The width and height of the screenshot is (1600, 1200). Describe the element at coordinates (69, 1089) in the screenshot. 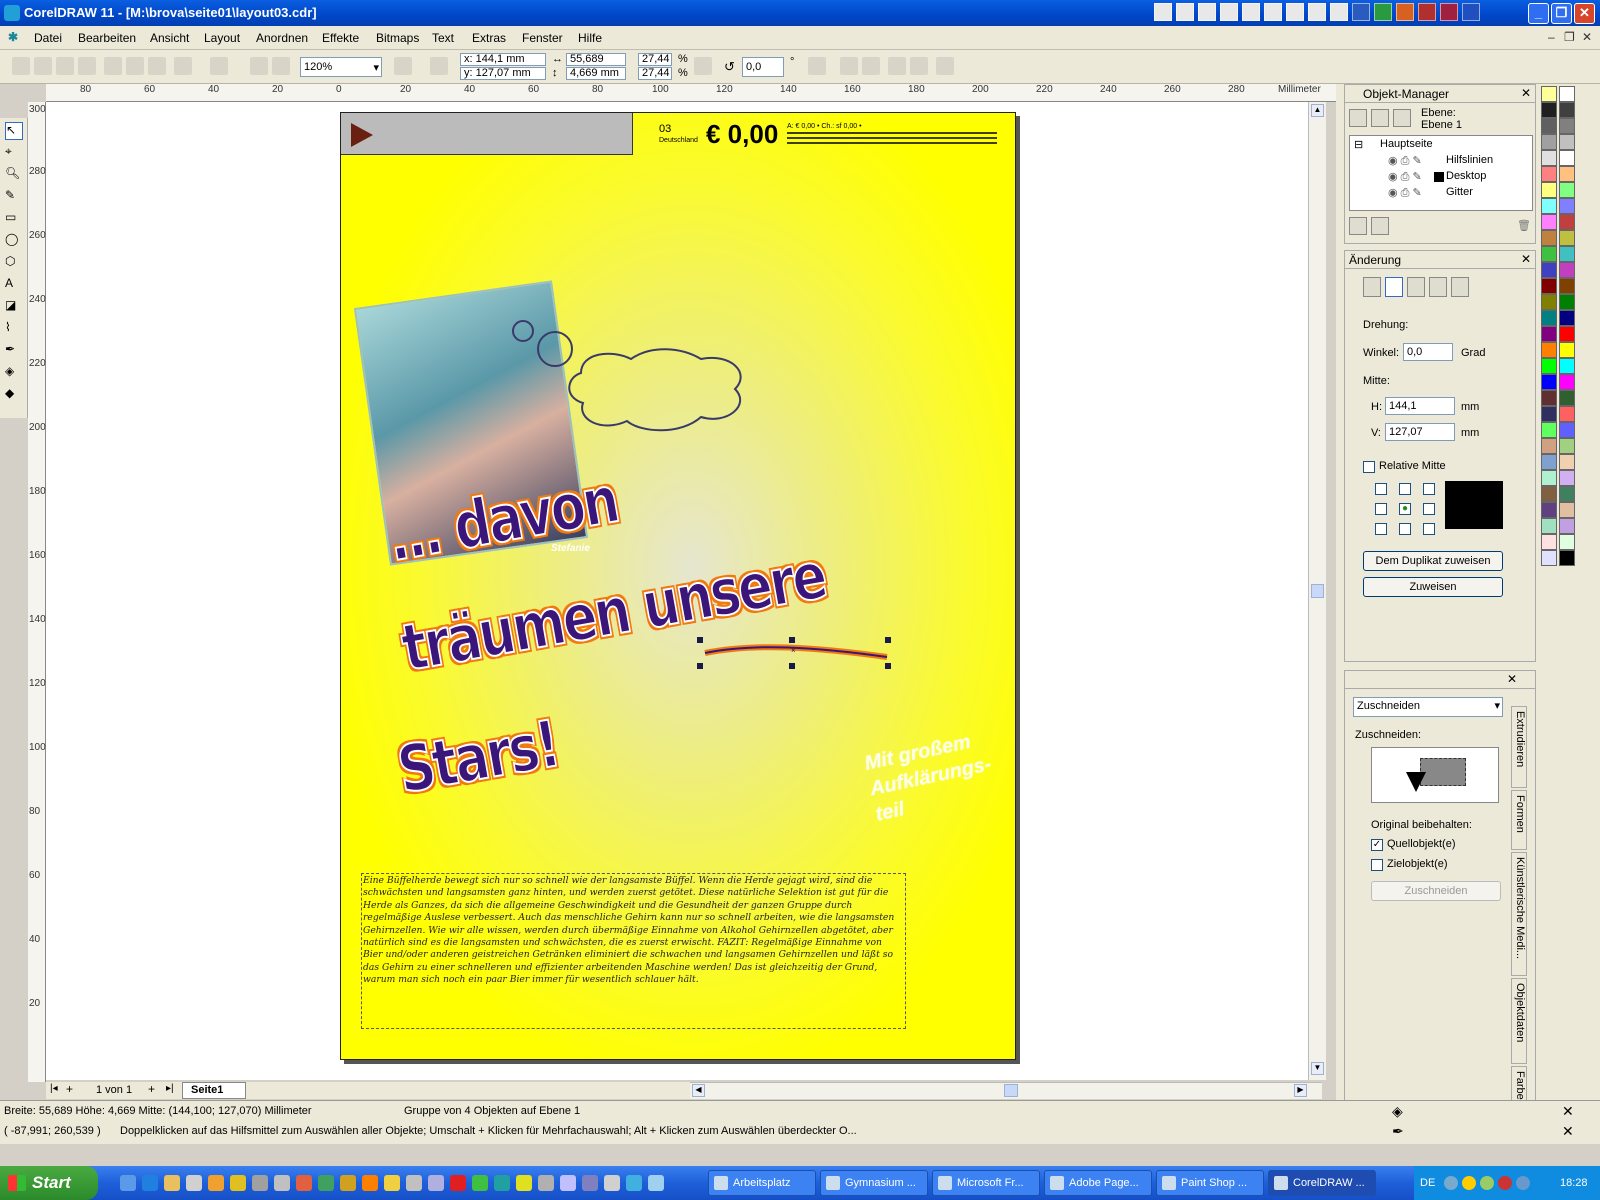

I see `add-page-before-icon: +` at that location.